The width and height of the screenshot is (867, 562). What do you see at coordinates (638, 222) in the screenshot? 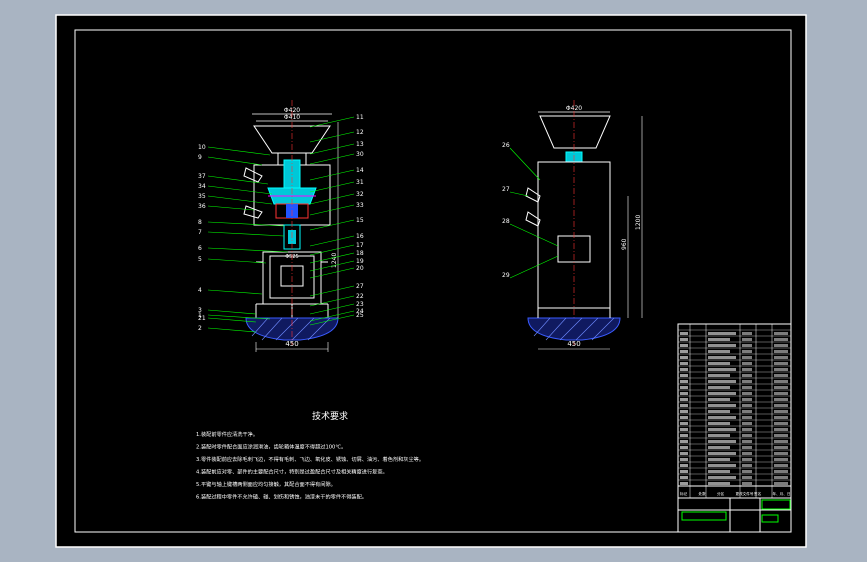
I see `side-dim-h2: 1200` at bounding box center [638, 222].